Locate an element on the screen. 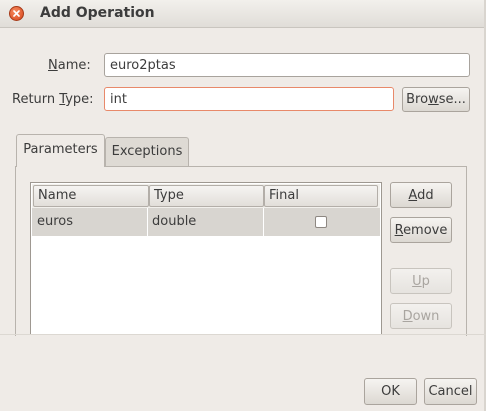 The image size is (486, 411). column-header-final: Final is located at coordinates (321, 196).